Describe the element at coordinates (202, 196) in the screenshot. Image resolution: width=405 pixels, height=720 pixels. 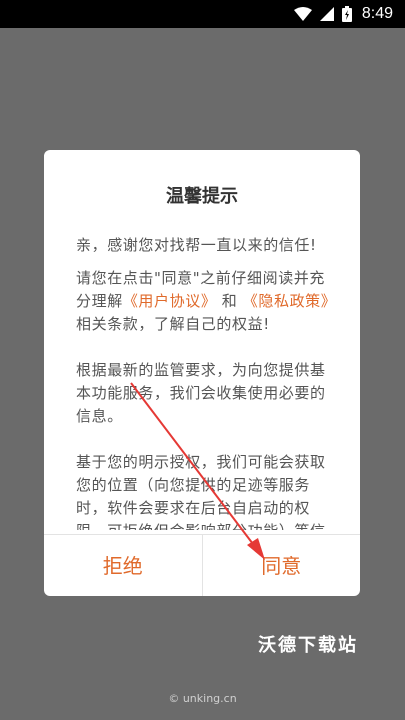
I see `dialog-title: 温馨提示` at that location.